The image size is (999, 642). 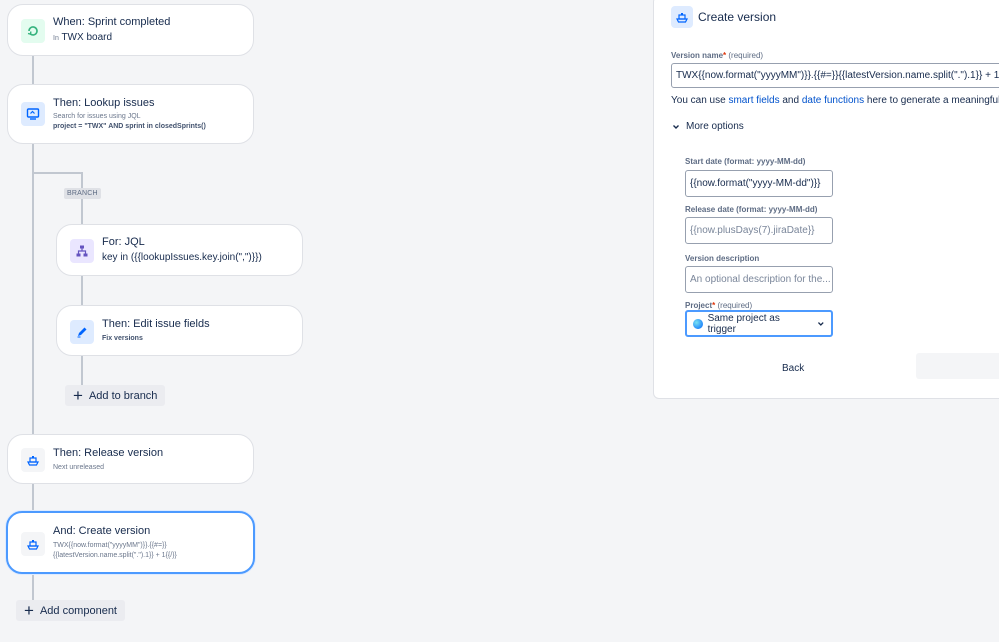 I want to click on action-card-edit-issue-fields: Then: Edit issue fields Fix versions, so click(x=179, y=330).